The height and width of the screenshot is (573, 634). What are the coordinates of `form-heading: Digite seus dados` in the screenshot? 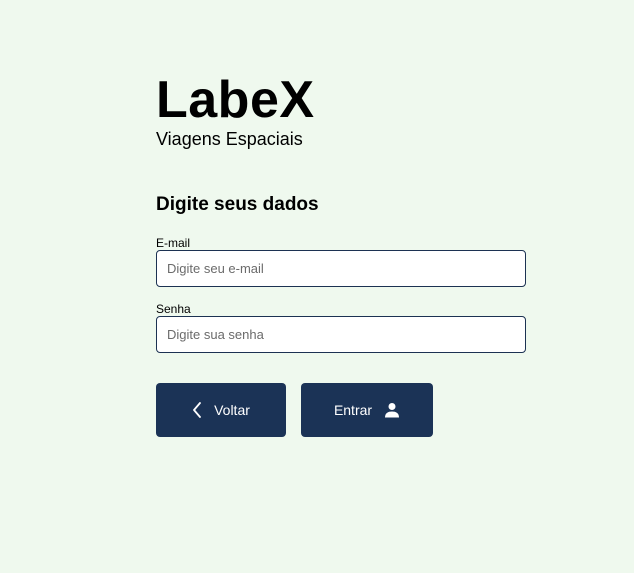 It's located at (237, 204).